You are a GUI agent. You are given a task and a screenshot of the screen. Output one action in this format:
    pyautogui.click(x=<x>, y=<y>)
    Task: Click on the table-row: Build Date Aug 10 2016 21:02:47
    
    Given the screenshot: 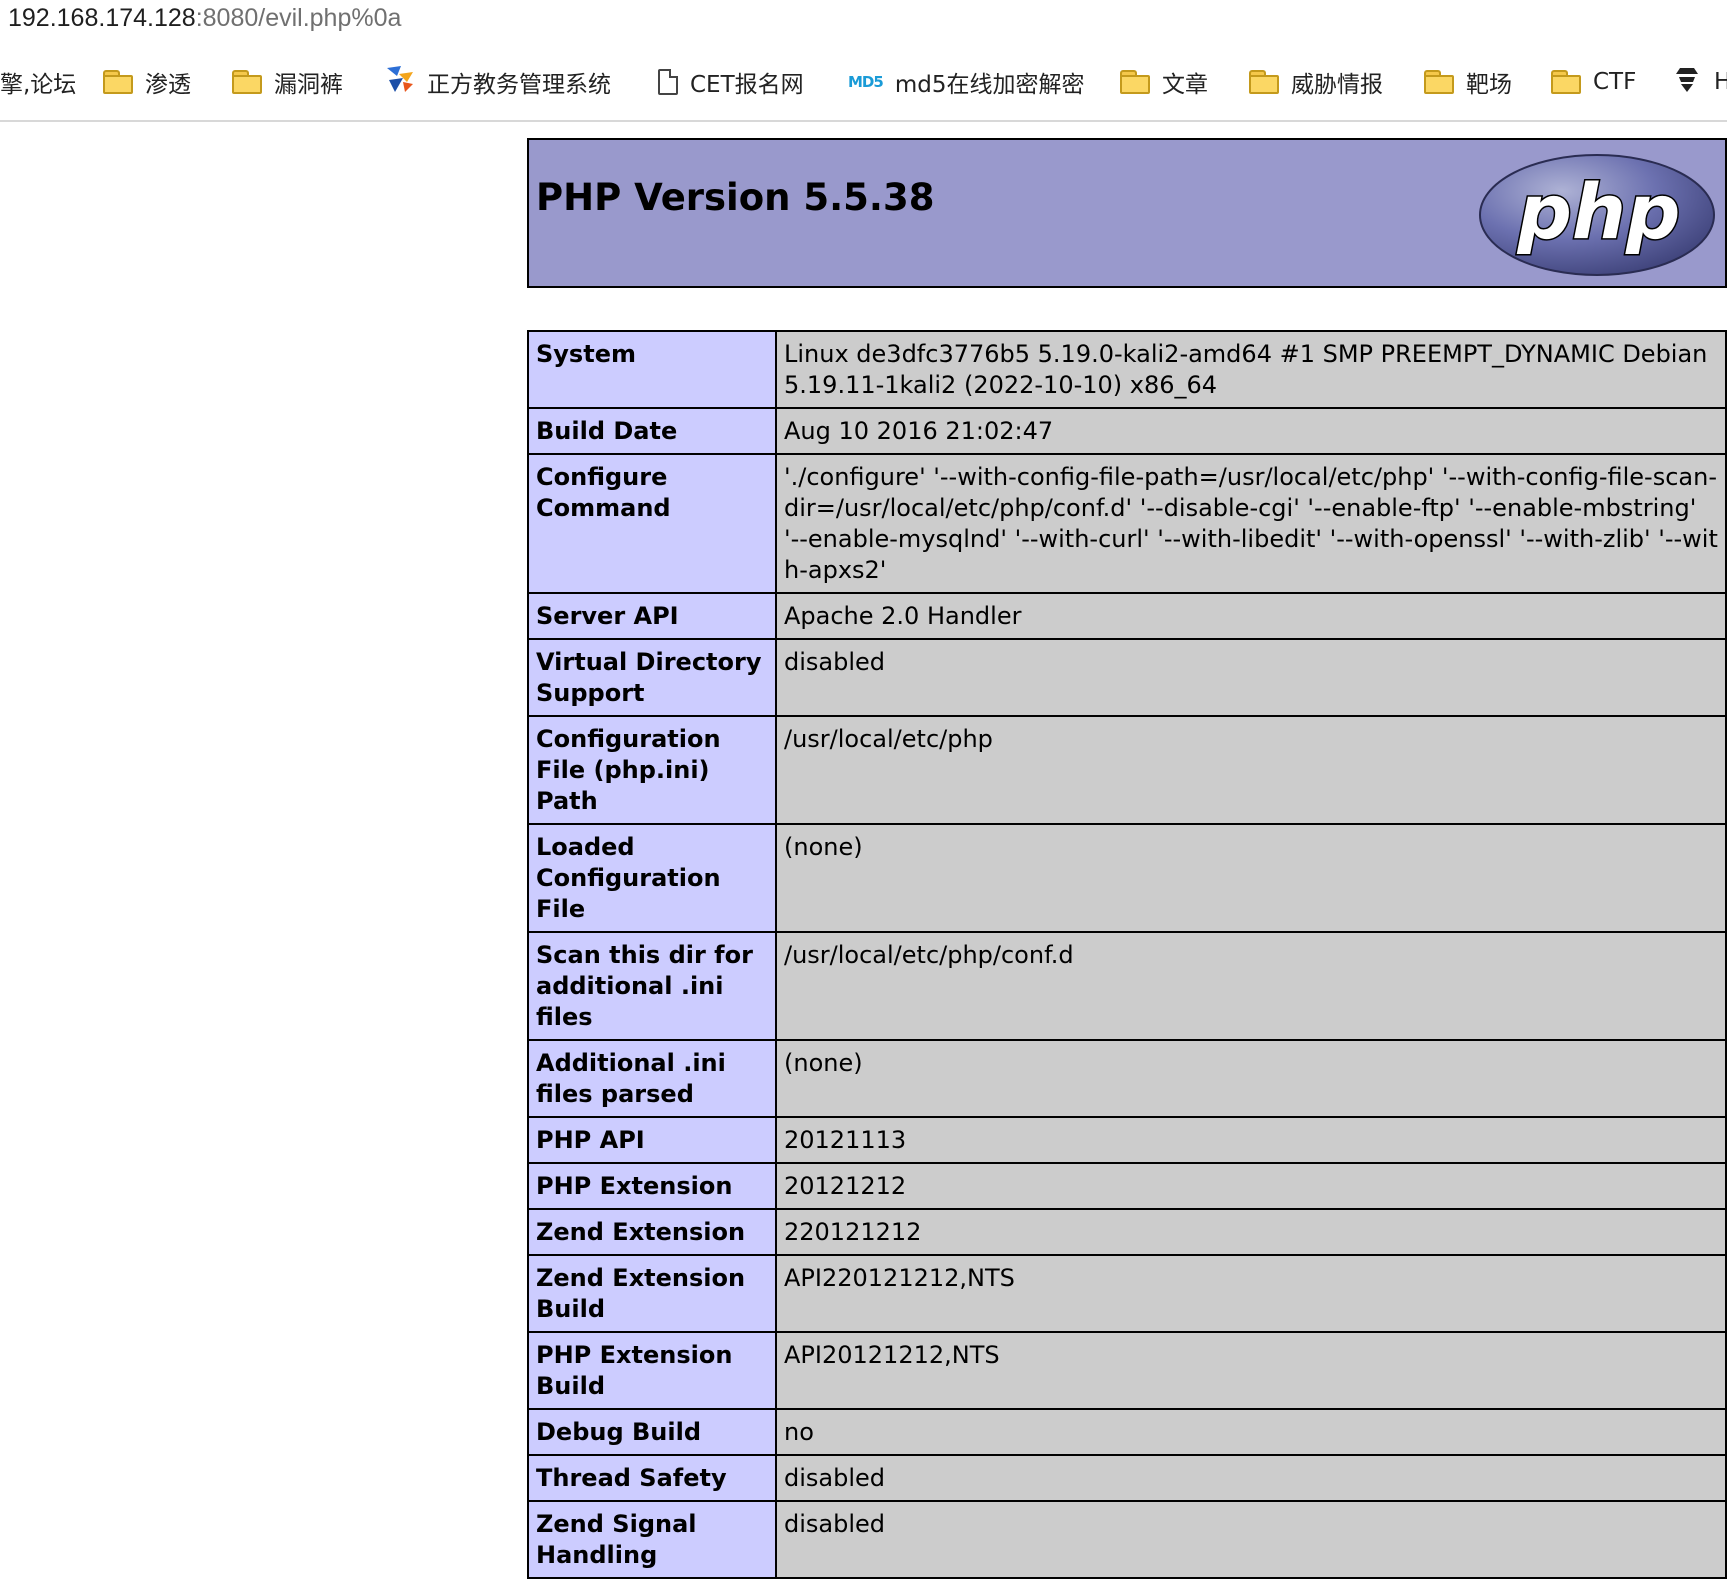 What is the action you would take?
    pyautogui.click(x=1127, y=431)
    